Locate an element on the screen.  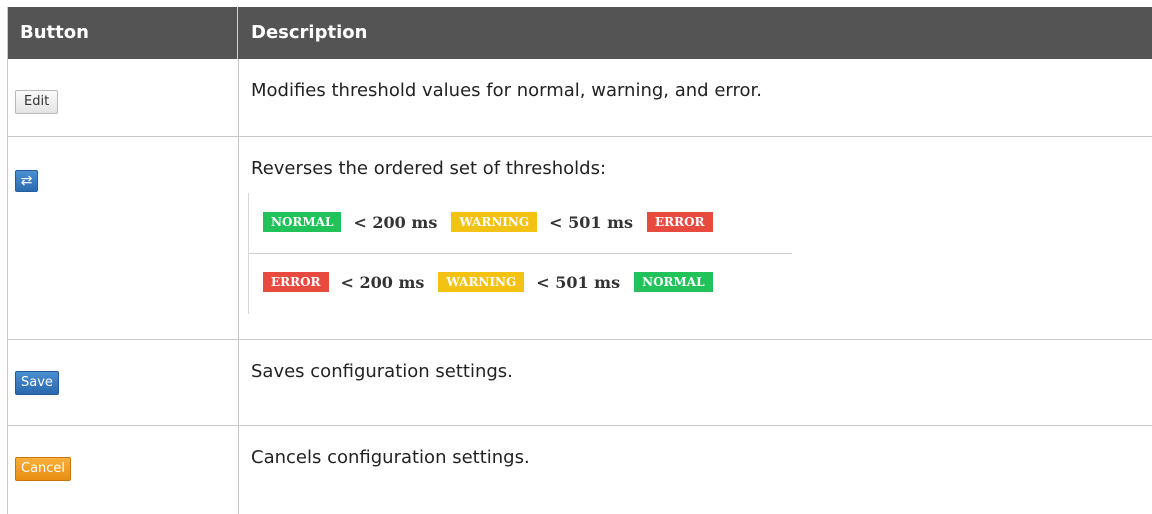
swap-arrows-icon: ⇄ is located at coordinates (26, 181).